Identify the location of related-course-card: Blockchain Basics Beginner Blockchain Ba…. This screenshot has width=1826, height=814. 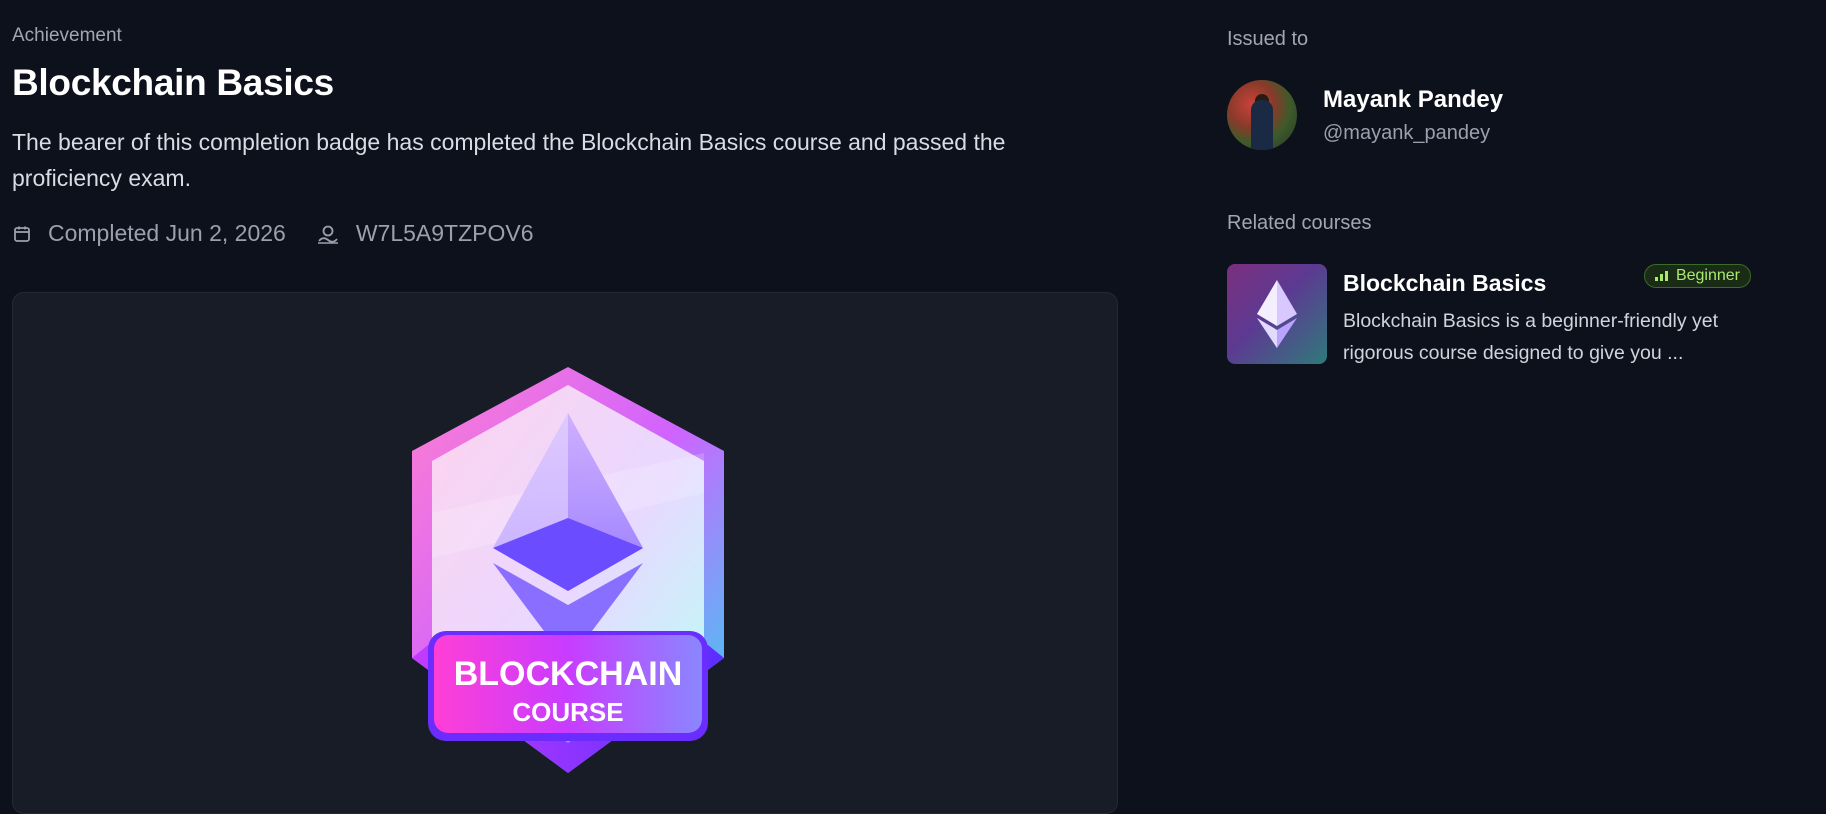
(1489, 316).